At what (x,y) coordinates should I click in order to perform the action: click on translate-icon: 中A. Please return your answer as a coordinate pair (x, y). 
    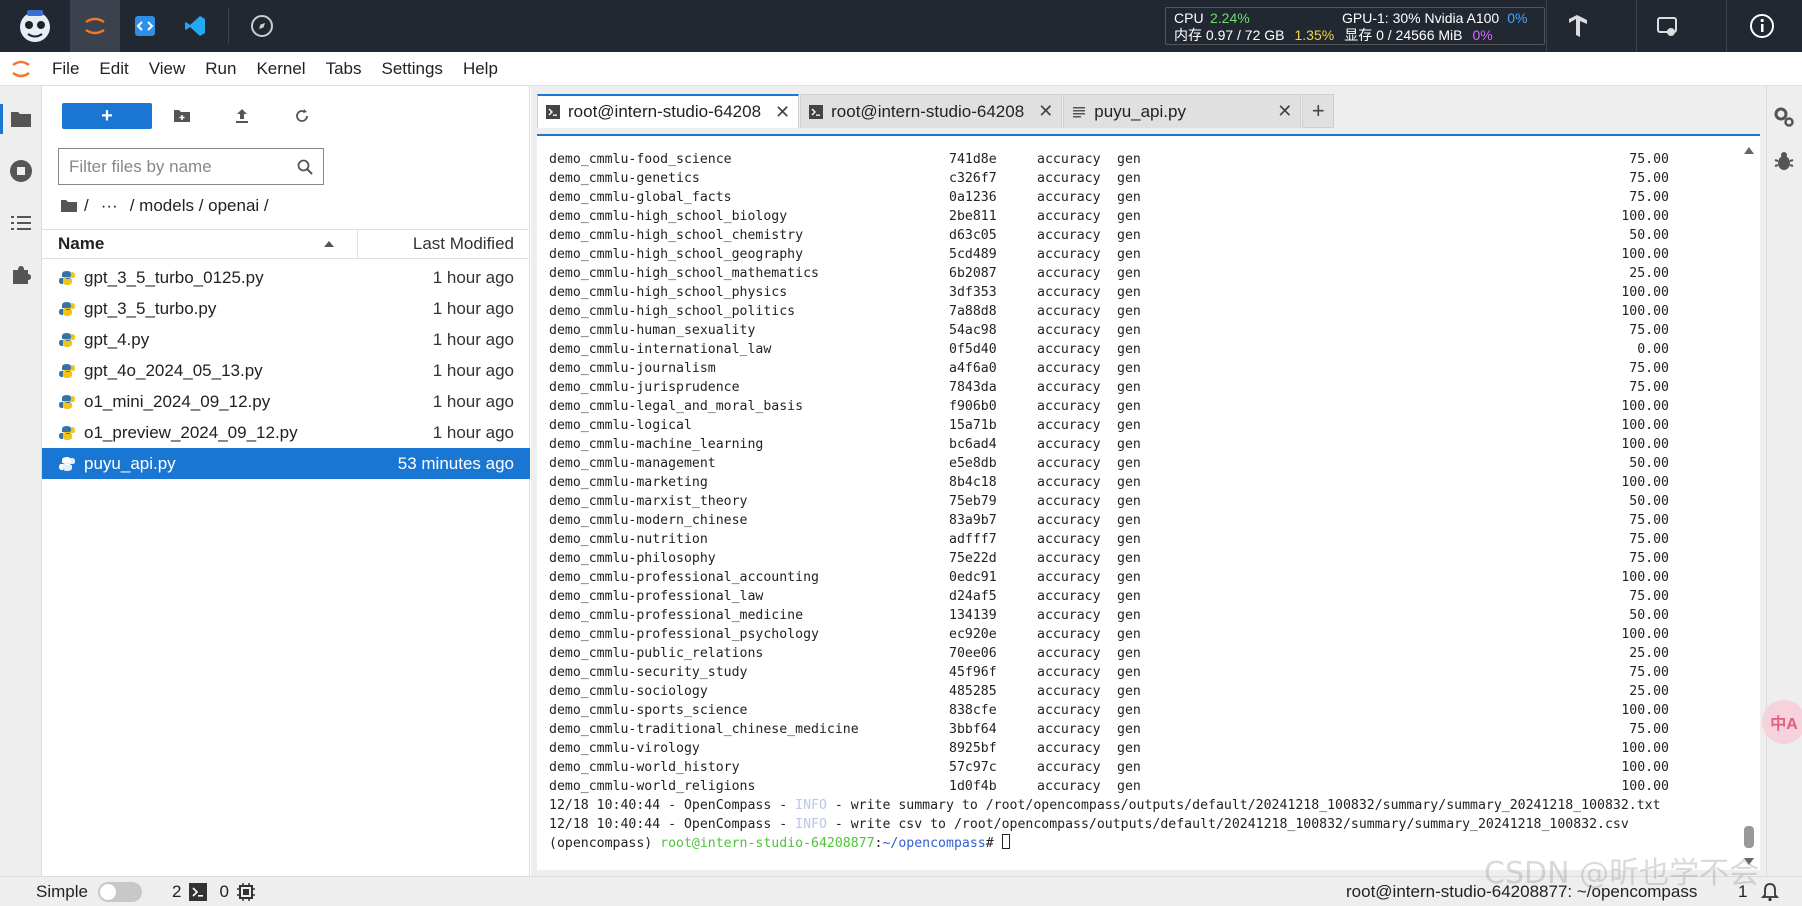
    Looking at the image, I should click on (1782, 722).